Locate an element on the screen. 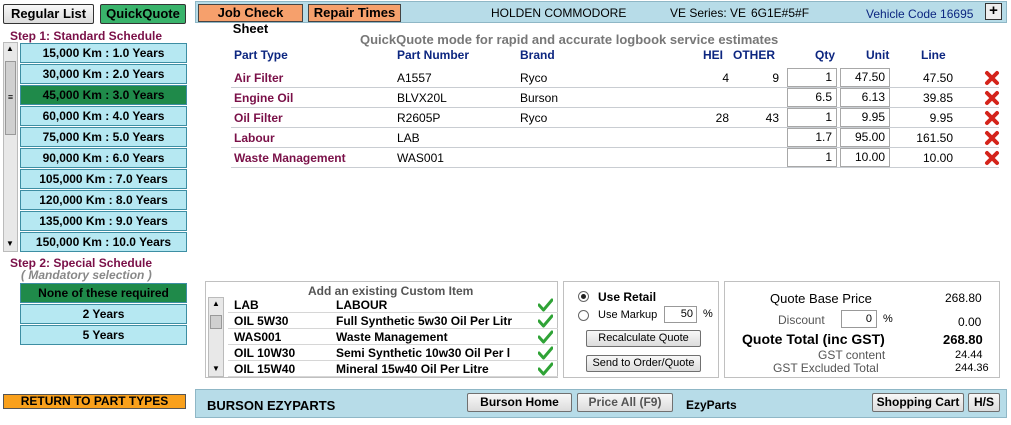  header-qty: Qty is located at coordinates (825, 55).